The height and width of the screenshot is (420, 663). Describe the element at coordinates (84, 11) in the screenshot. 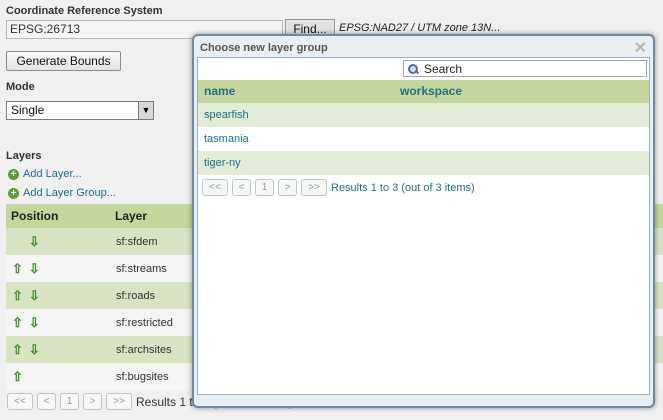

I see `crs-label: Coordinate Reference System` at that location.